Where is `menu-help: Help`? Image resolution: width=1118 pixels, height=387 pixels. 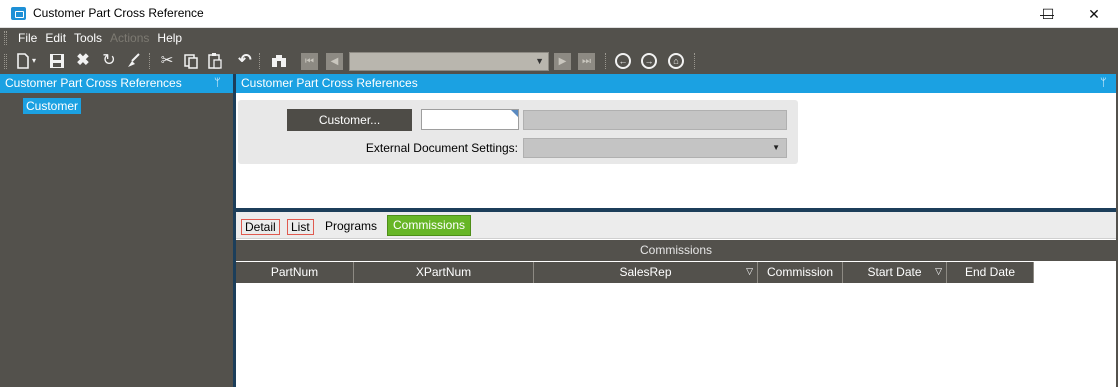
menu-help: Help is located at coordinates (169, 38).